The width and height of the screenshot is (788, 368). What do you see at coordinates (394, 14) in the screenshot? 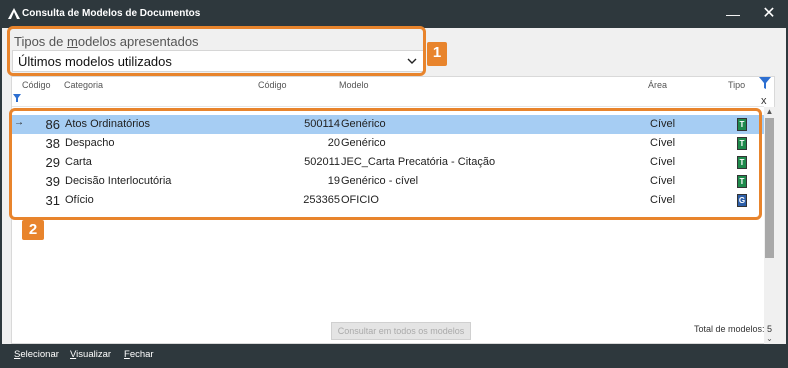
I see `title-bar: Consulta de Modelos de Documentos — ✕` at bounding box center [394, 14].